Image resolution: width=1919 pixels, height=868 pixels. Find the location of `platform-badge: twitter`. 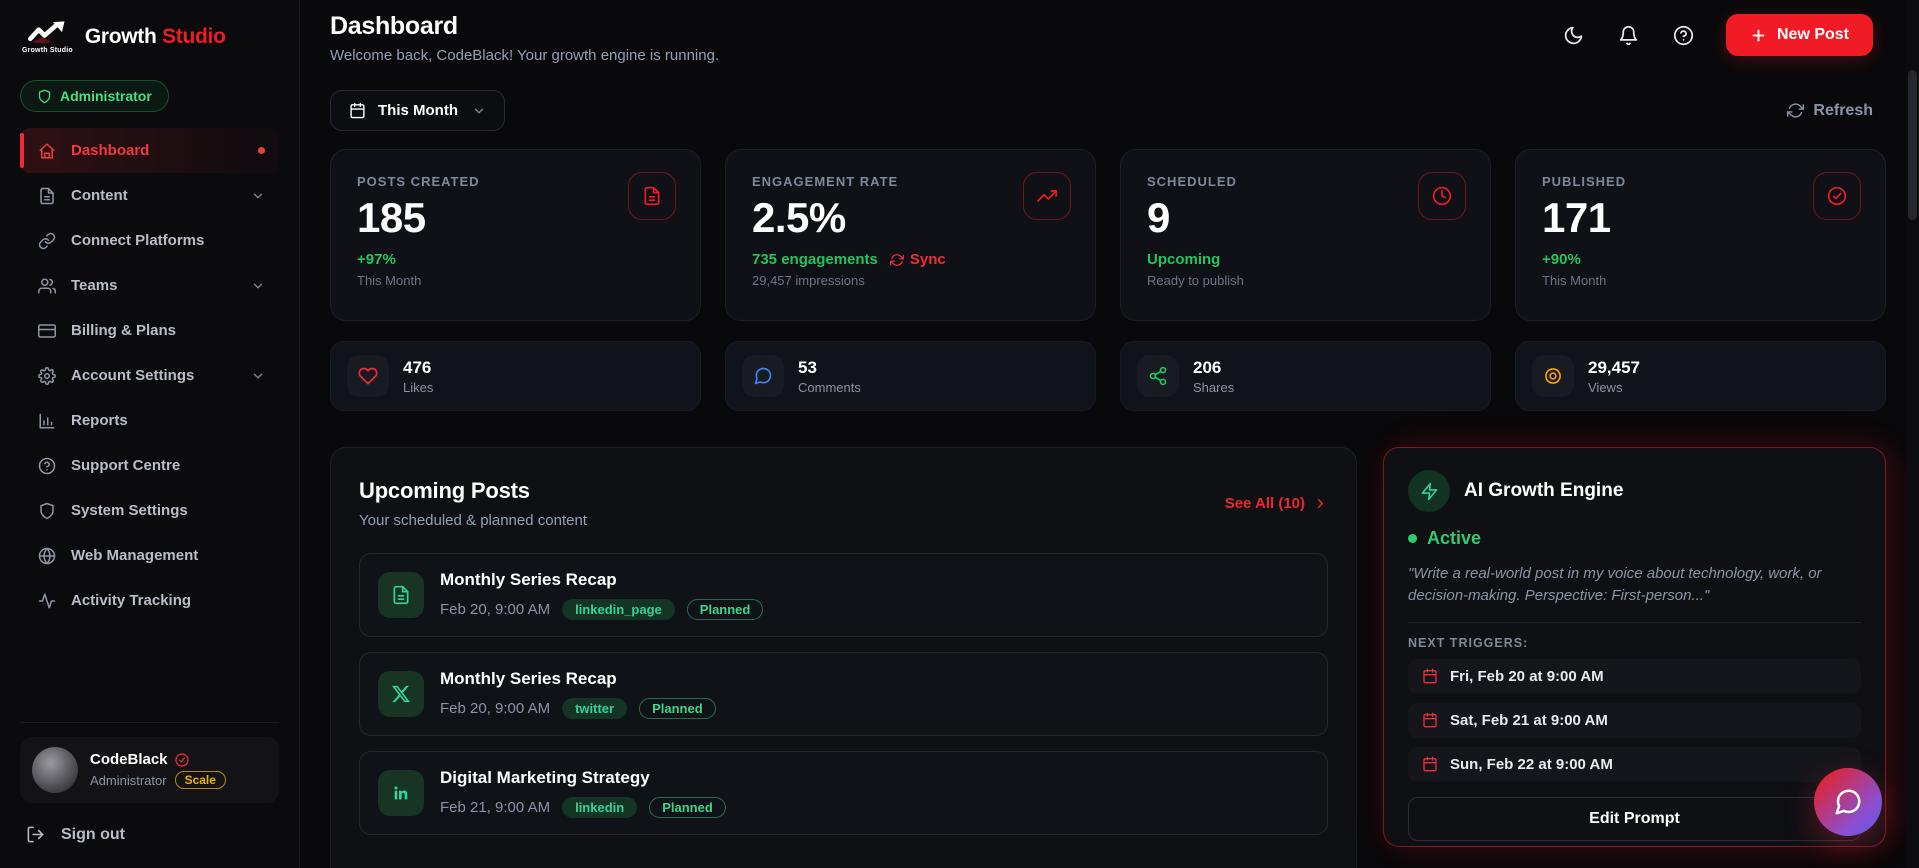

platform-badge: twitter is located at coordinates (595, 708).